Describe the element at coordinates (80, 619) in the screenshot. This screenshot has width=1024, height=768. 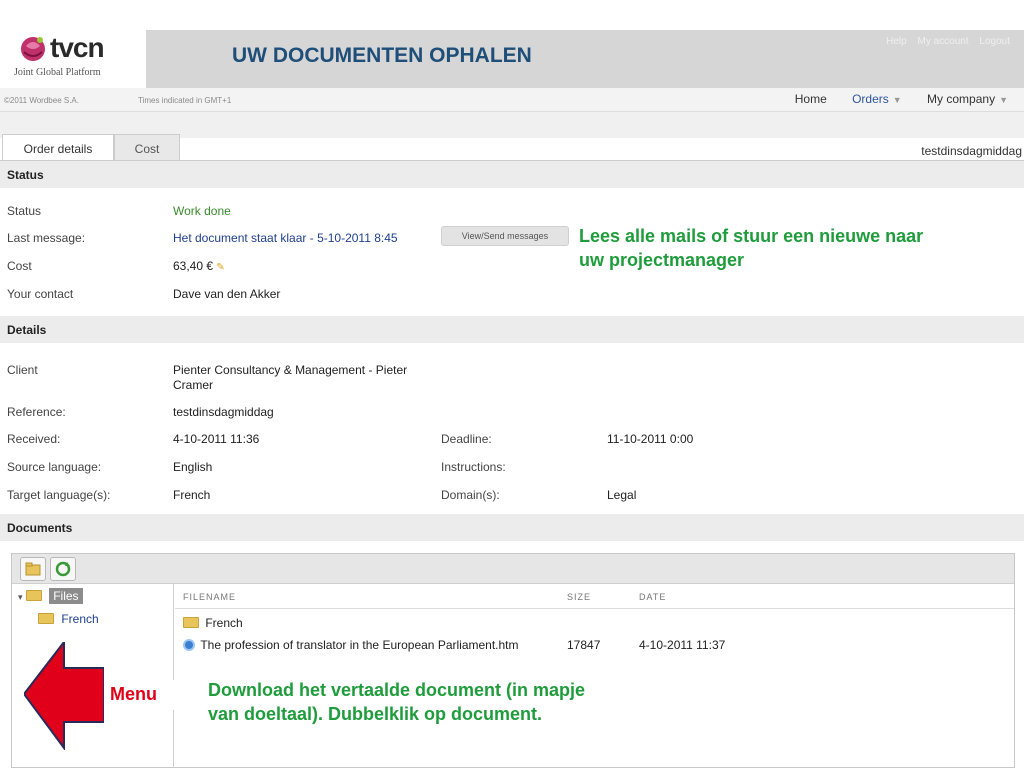
I see `tree-french-label: French` at that location.